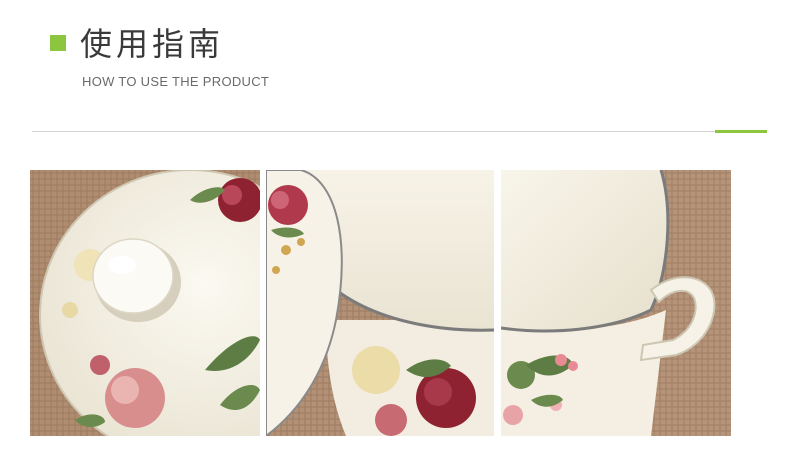  Describe the element at coordinates (152, 44) in the screenshot. I see `page-title: 使用指南` at that location.